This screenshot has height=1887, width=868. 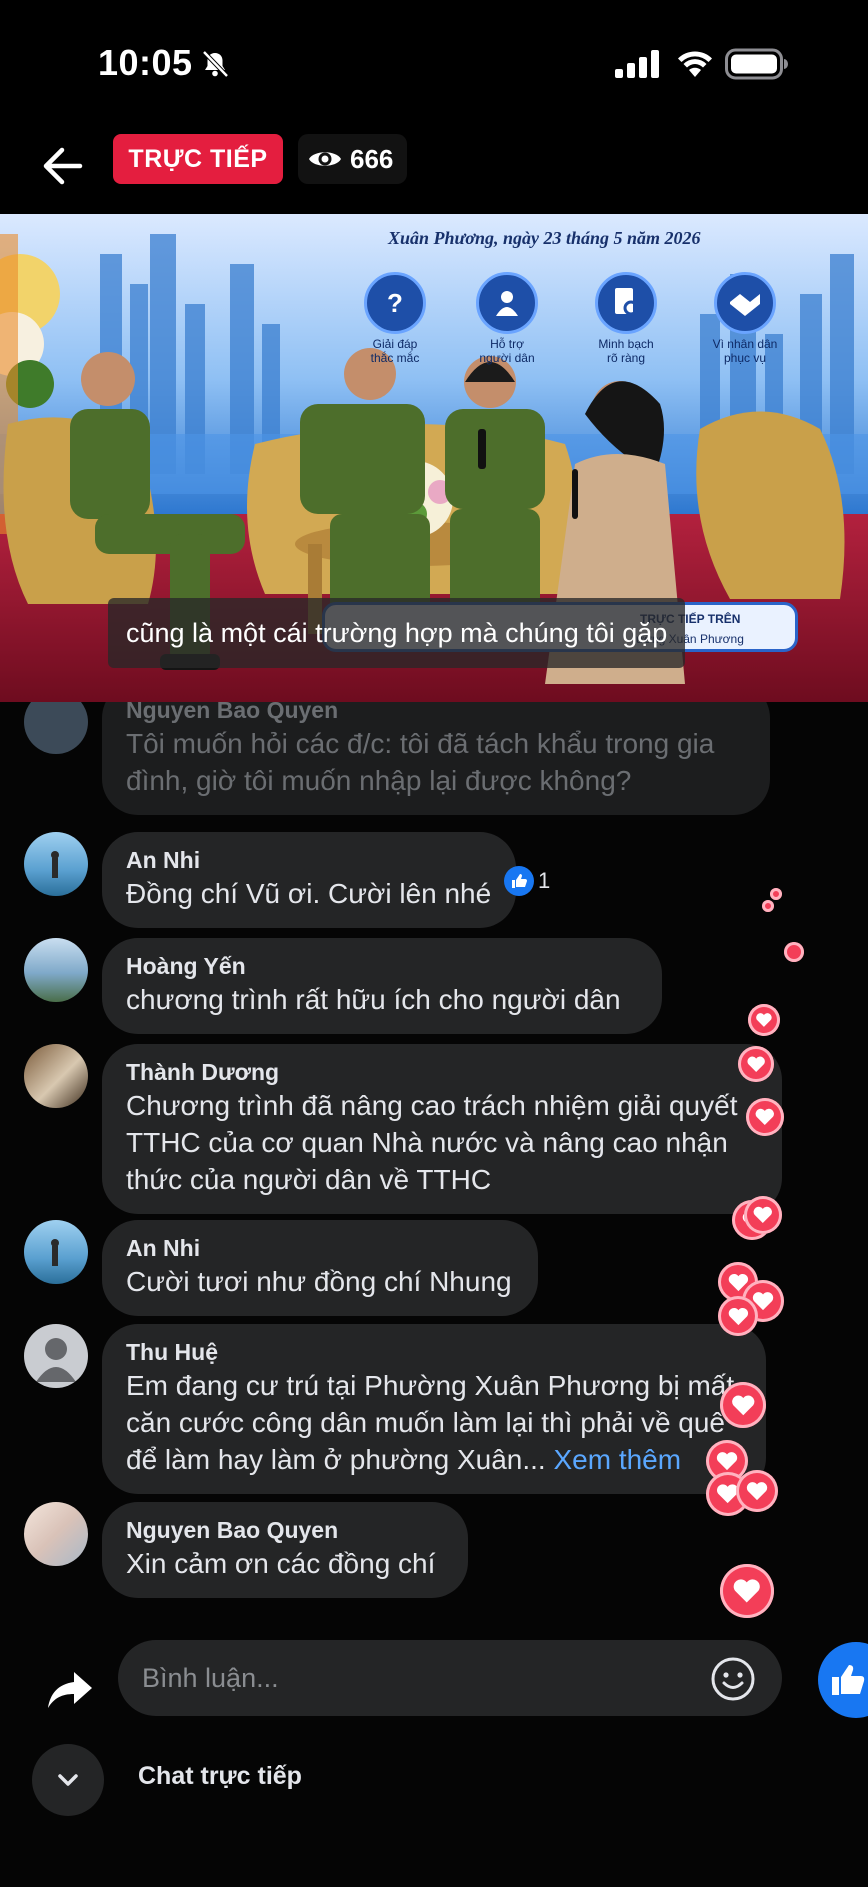 I want to click on comment-text: chương trình rất hữu ích cho người dân, so click(x=373, y=999).